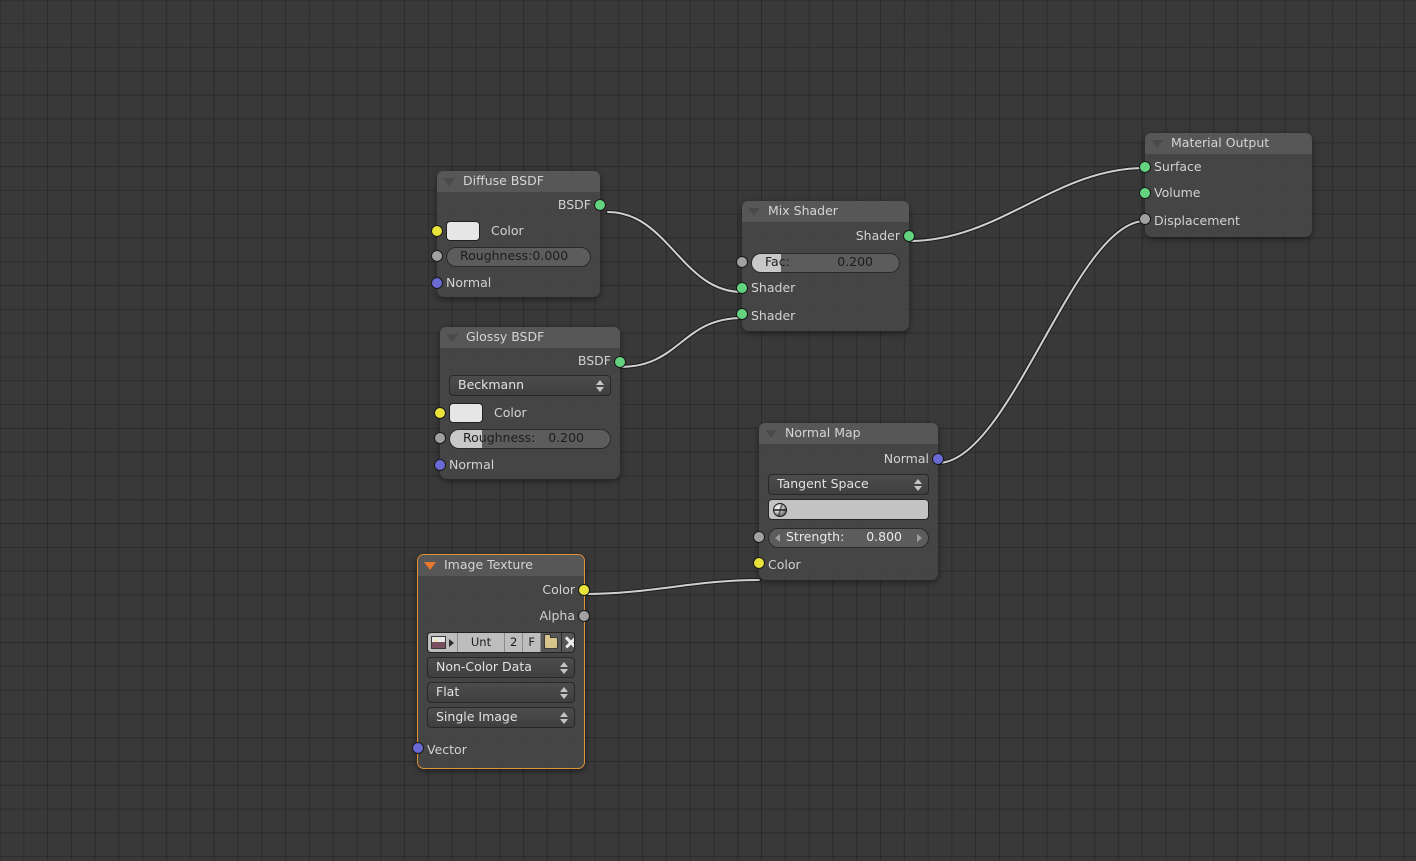  Describe the element at coordinates (1145, 219) in the screenshot. I see `socket-input-displacement` at that location.